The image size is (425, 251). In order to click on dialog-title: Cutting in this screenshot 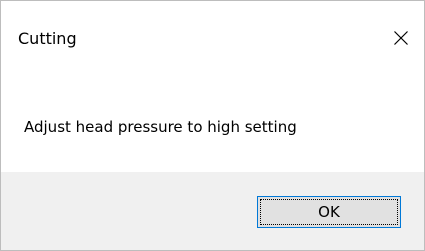, I will do `click(47, 38)`.